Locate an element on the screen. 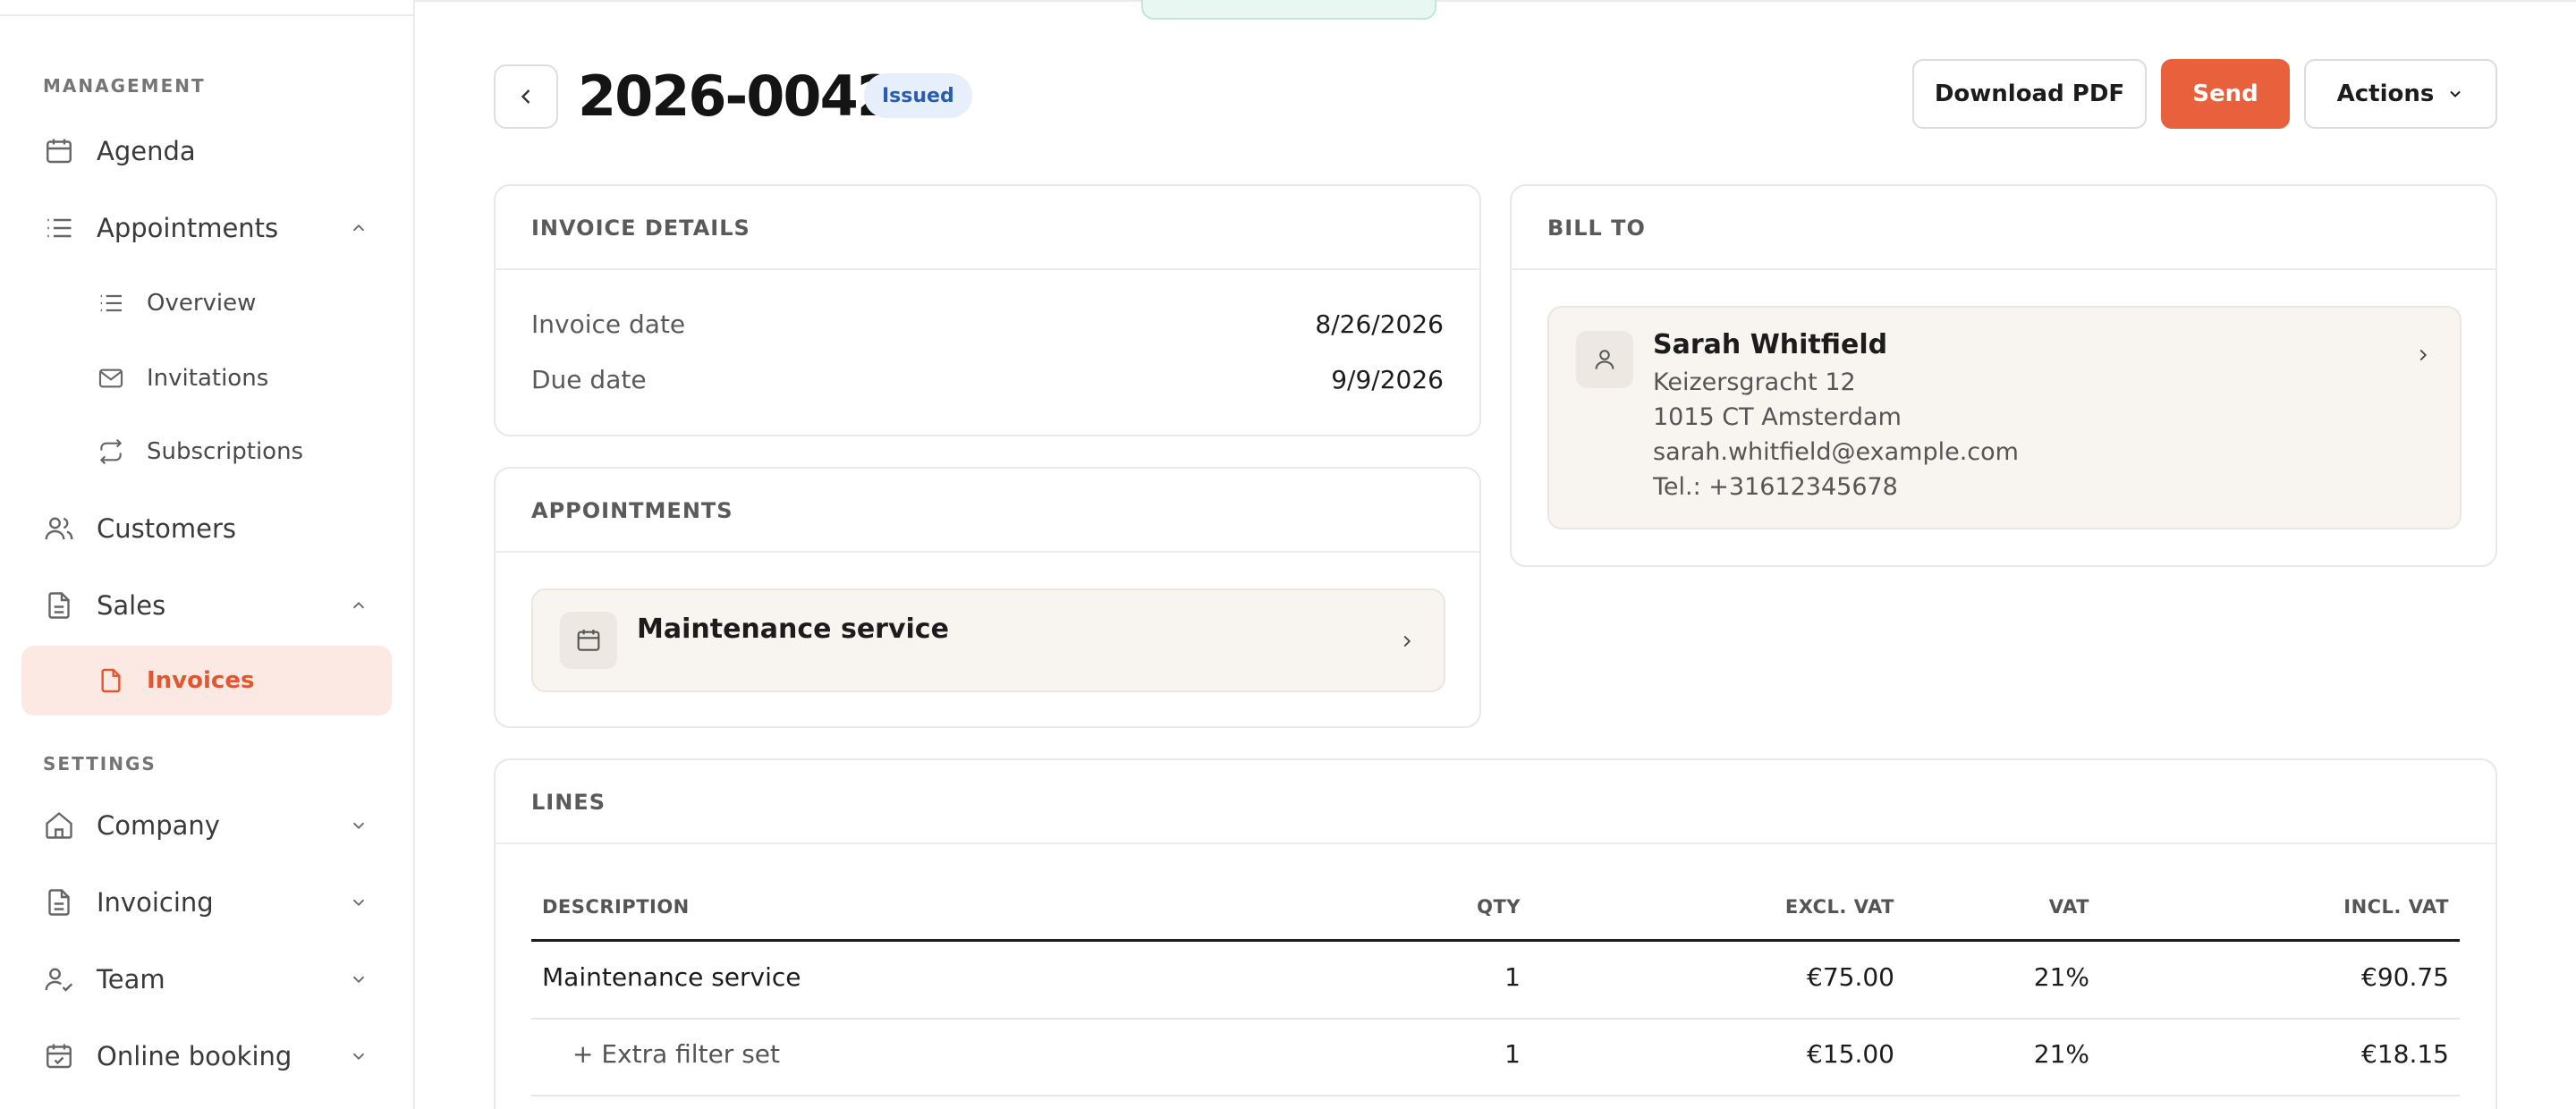 This screenshot has height=1109, width=2576. due-date-value: 9/9/2026 is located at coordinates (1387, 380).